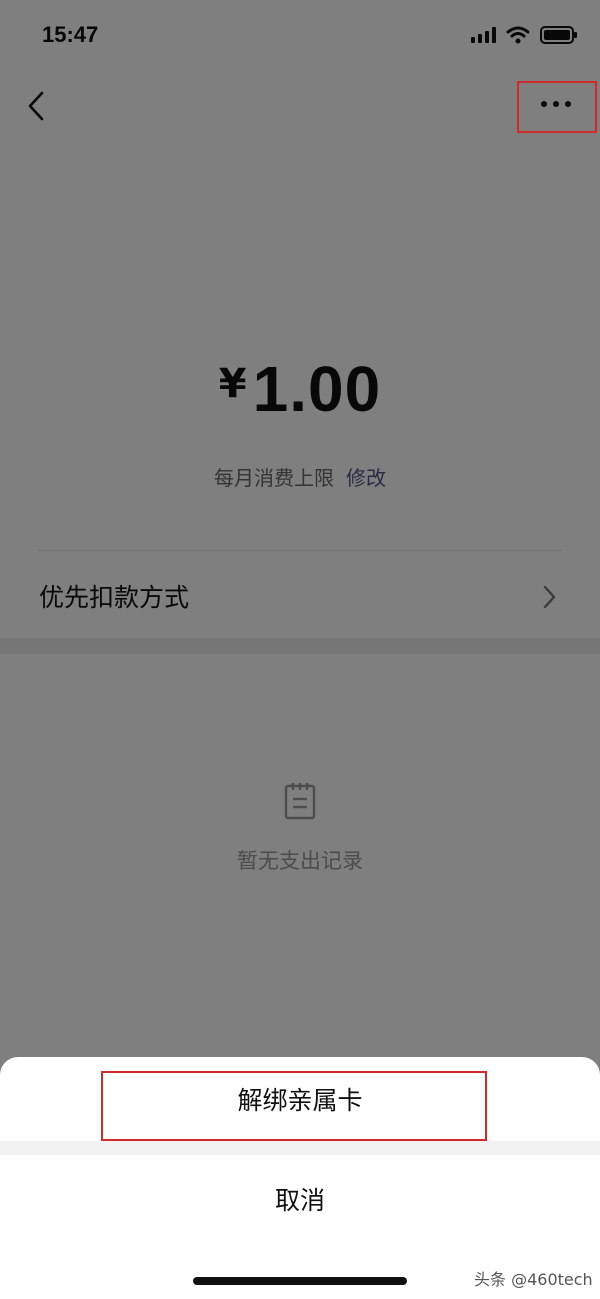  What do you see at coordinates (557, 107) in the screenshot?
I see `highlight-box-more` at bounding box center [557, 107].